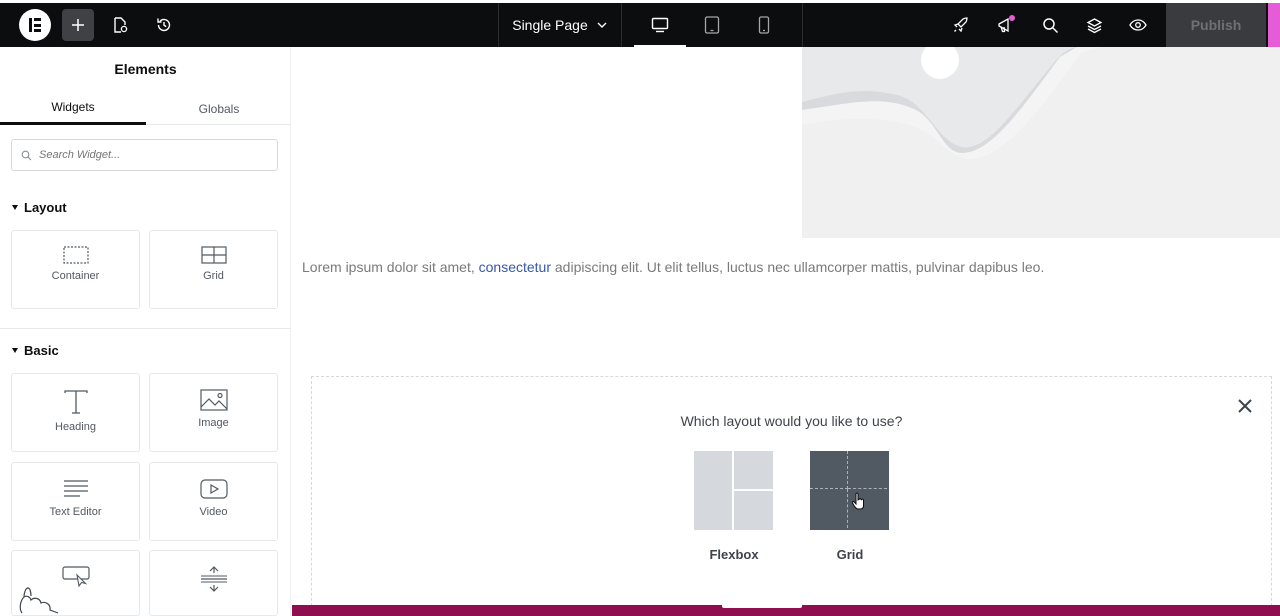 Image resolution: width=1280 pixels, height=616 pixels. What do you see at coordinates (849, 490) in the screenshot?
I see `grid-preview` at bounding box center [849, 490].